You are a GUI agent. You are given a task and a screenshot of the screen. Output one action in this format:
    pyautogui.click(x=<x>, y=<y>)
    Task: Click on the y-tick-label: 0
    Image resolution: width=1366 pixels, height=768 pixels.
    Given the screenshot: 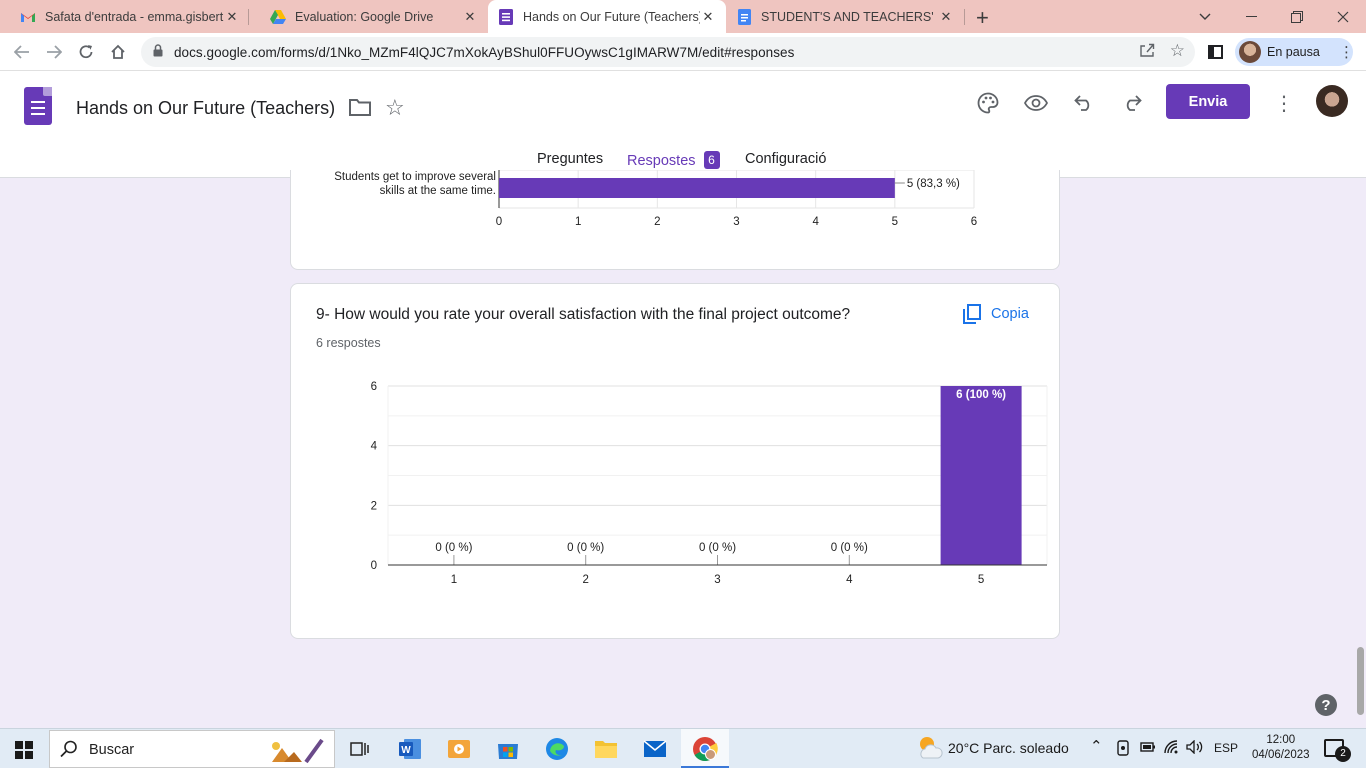 What is the action you would take?
    pyautogui.click(x=374, y=566)
    